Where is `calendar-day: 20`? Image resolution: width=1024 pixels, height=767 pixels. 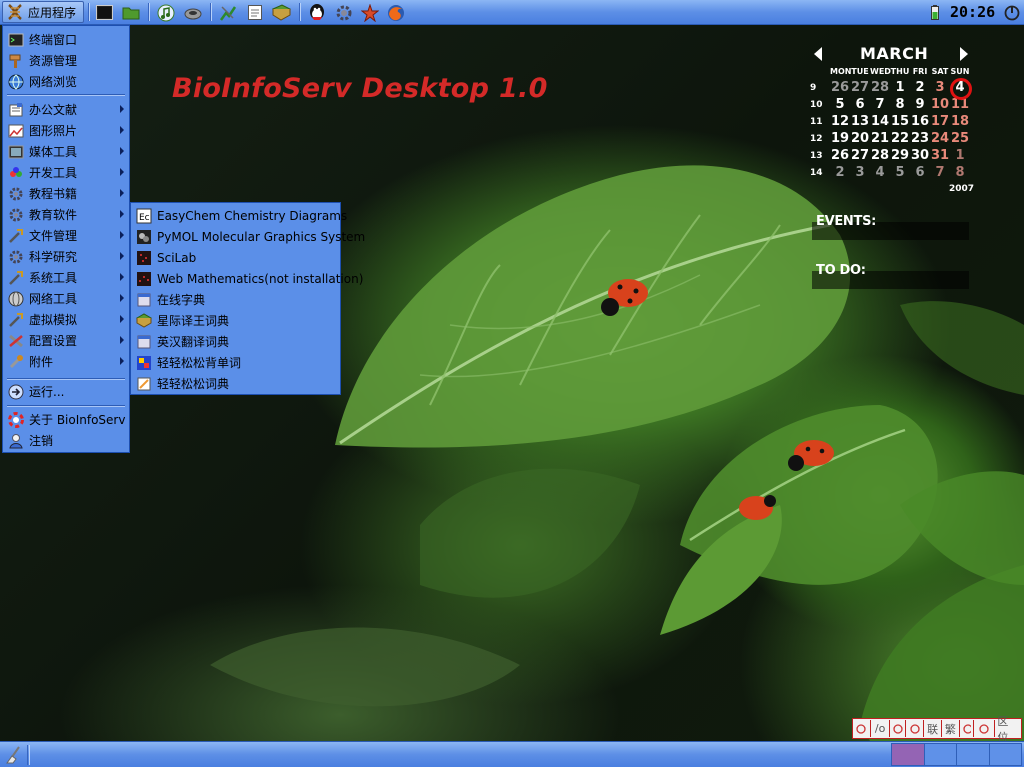 calendar-day: 20 is located at coordinates (860, 138).